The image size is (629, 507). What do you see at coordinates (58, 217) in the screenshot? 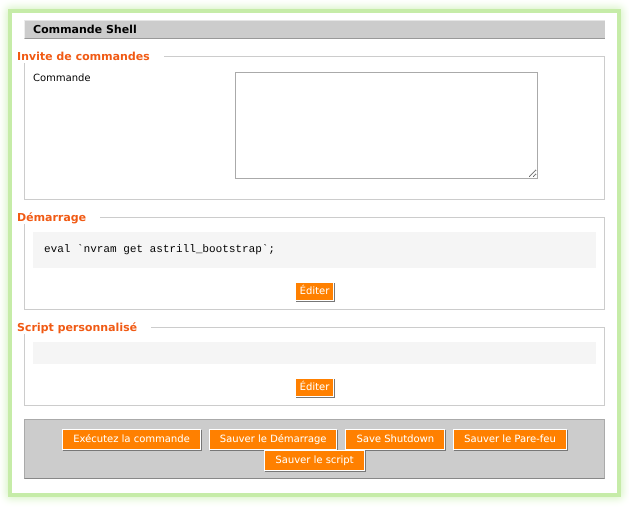
I see `section-legend: Démarrage` at bounding box center [58, 217].